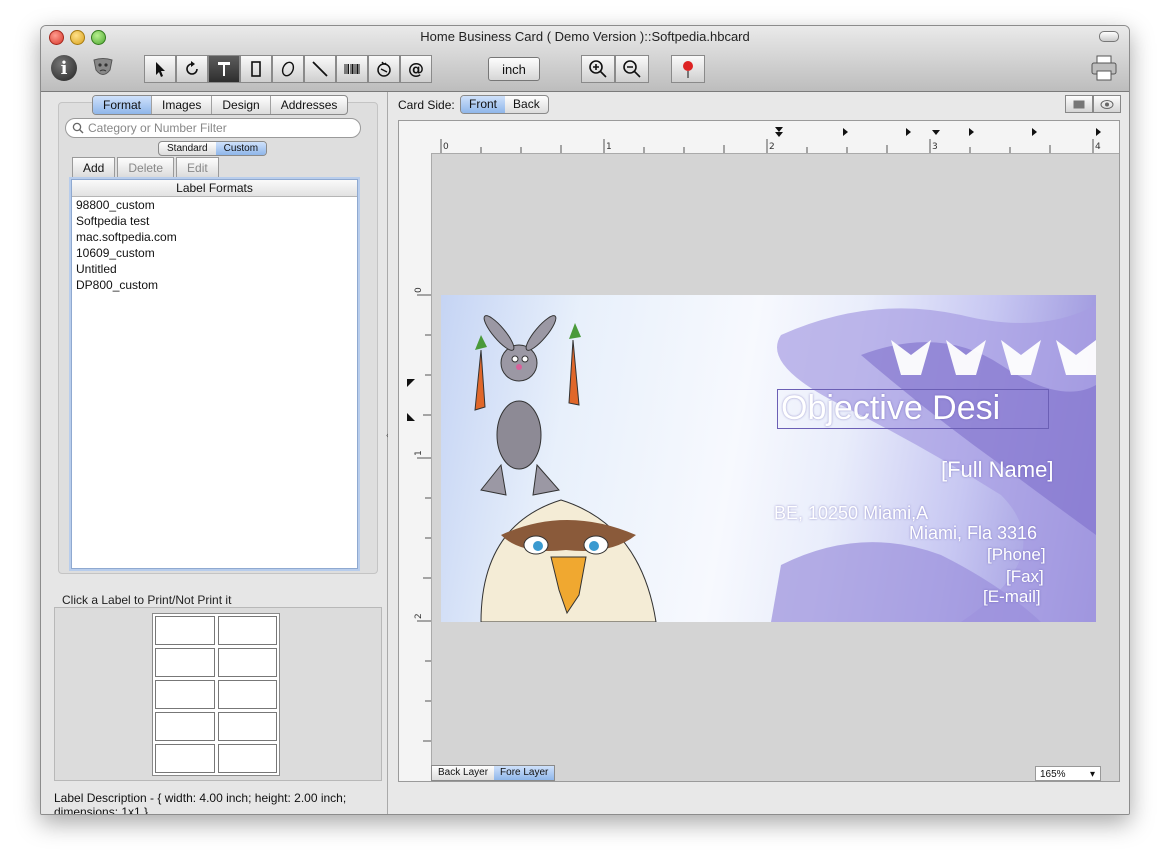  I want to click on chevron-down-icon: ▾, so click(1092, 774).